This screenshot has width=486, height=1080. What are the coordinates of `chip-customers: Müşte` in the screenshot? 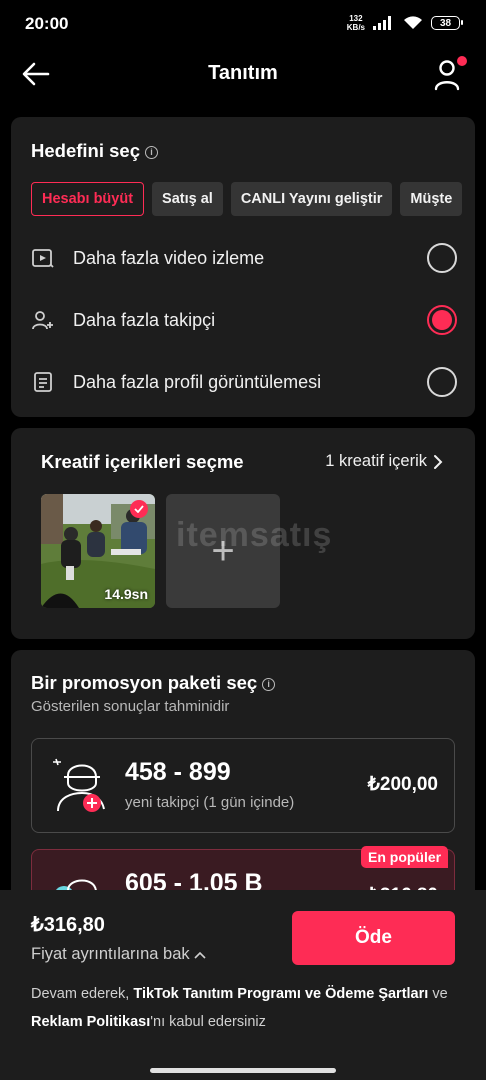 It's located at (431, 199).